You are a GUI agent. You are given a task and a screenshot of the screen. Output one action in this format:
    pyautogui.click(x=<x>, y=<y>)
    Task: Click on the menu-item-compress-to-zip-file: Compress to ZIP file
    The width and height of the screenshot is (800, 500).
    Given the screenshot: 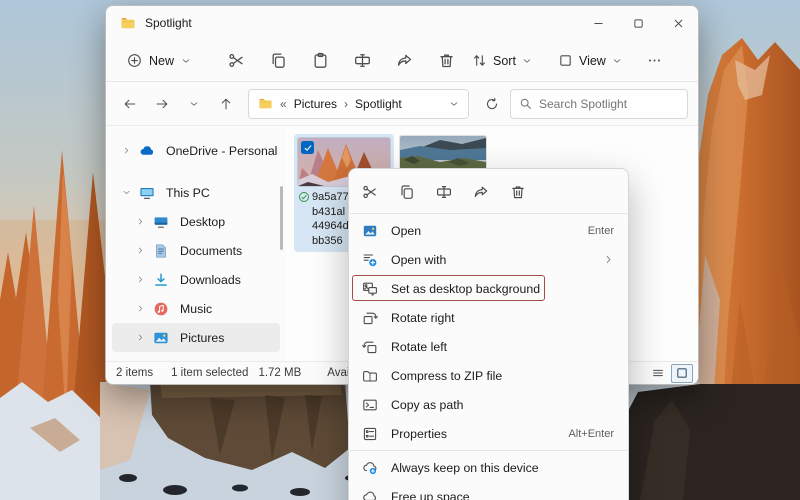 What is the action you would take?
    pyautogui.click(x=488, y=375)
    